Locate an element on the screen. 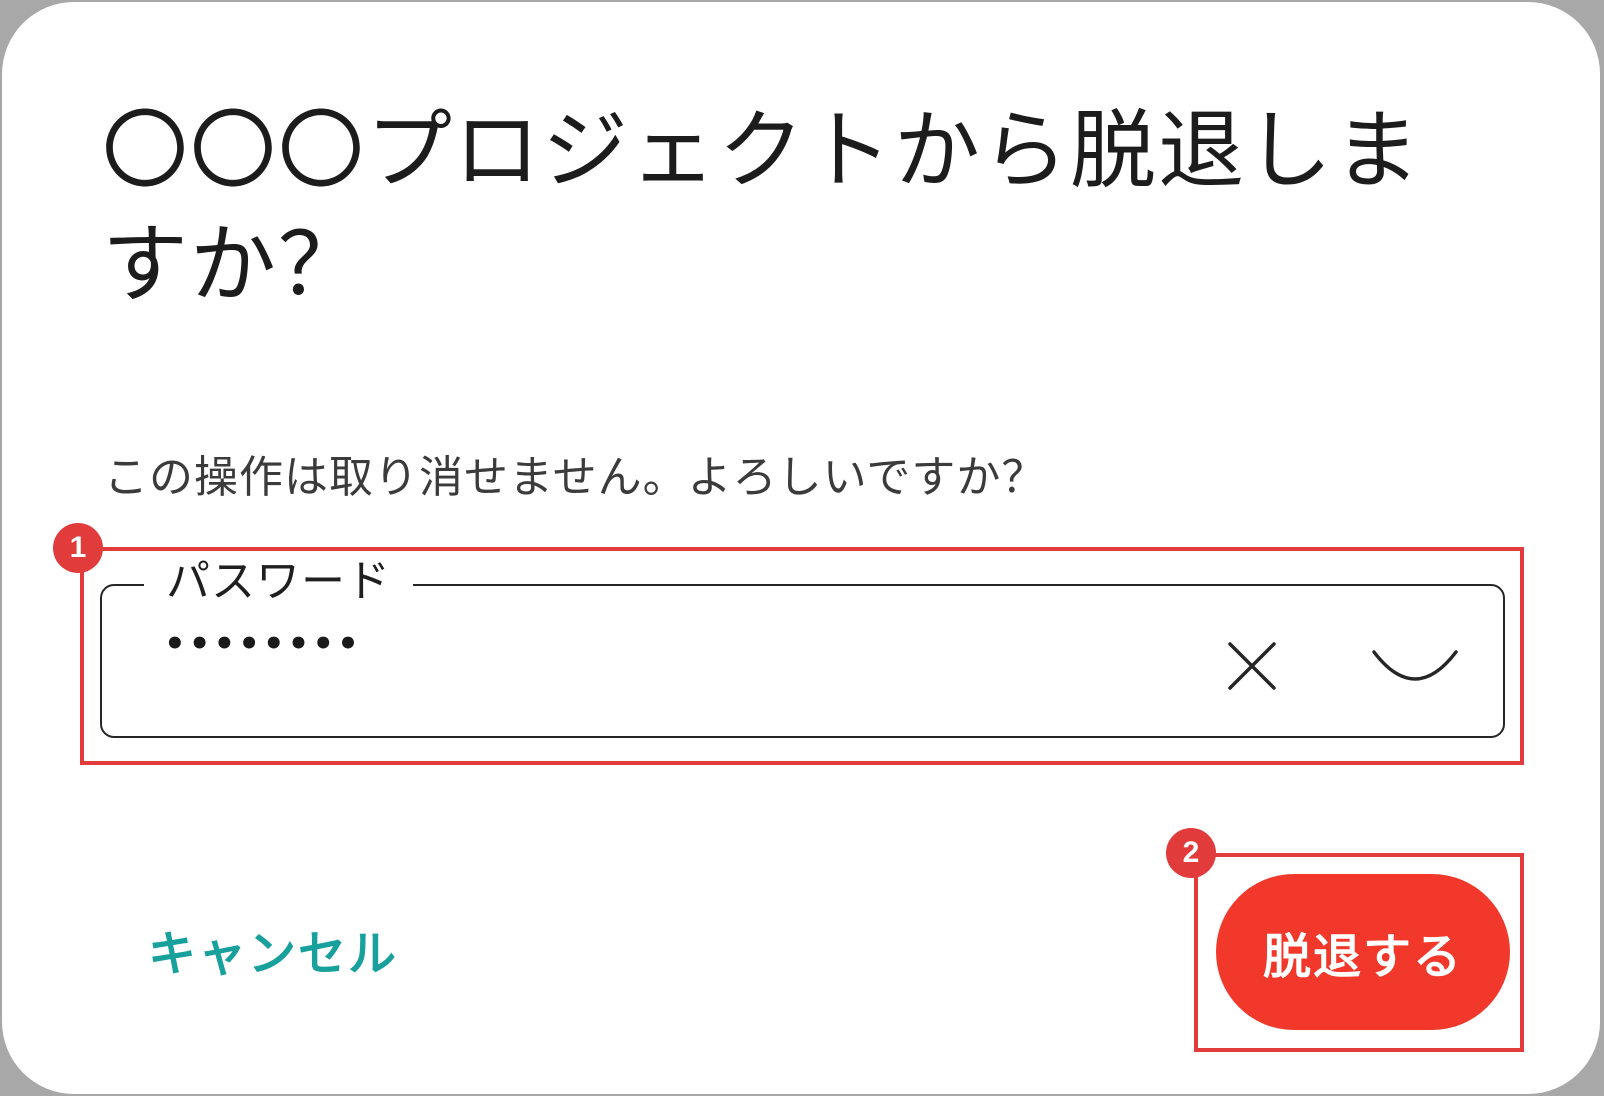 The height and width of the screenshot is (1096, 1604). step-badge-1: 1 is located at coordinates (78, 548).